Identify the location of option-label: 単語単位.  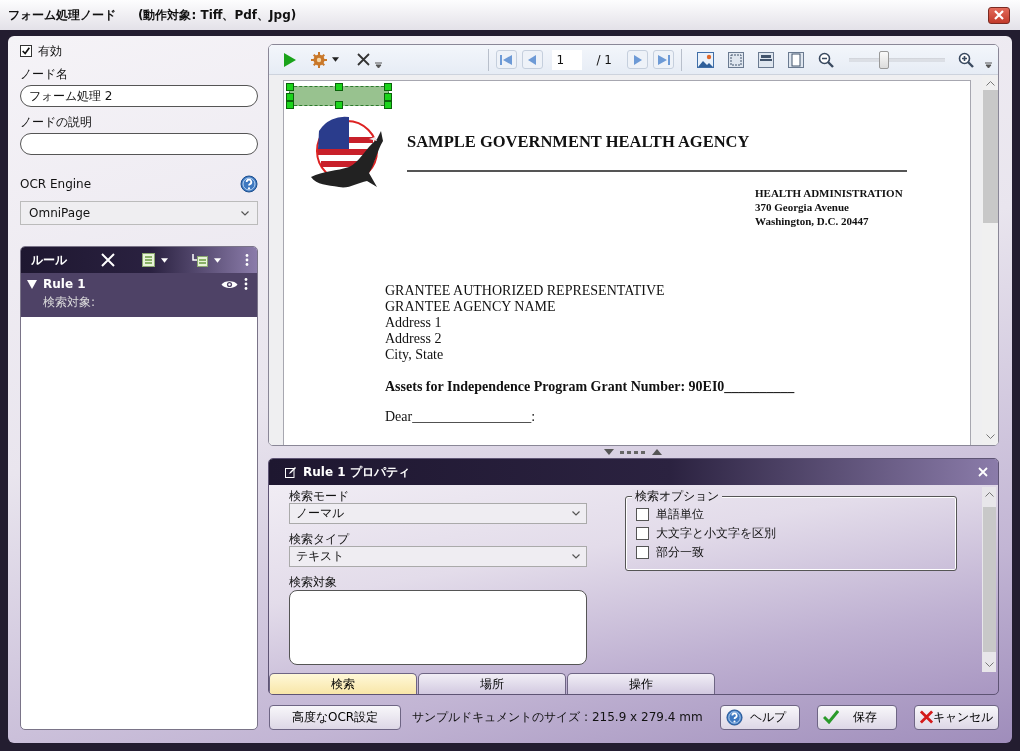
(680, 514).